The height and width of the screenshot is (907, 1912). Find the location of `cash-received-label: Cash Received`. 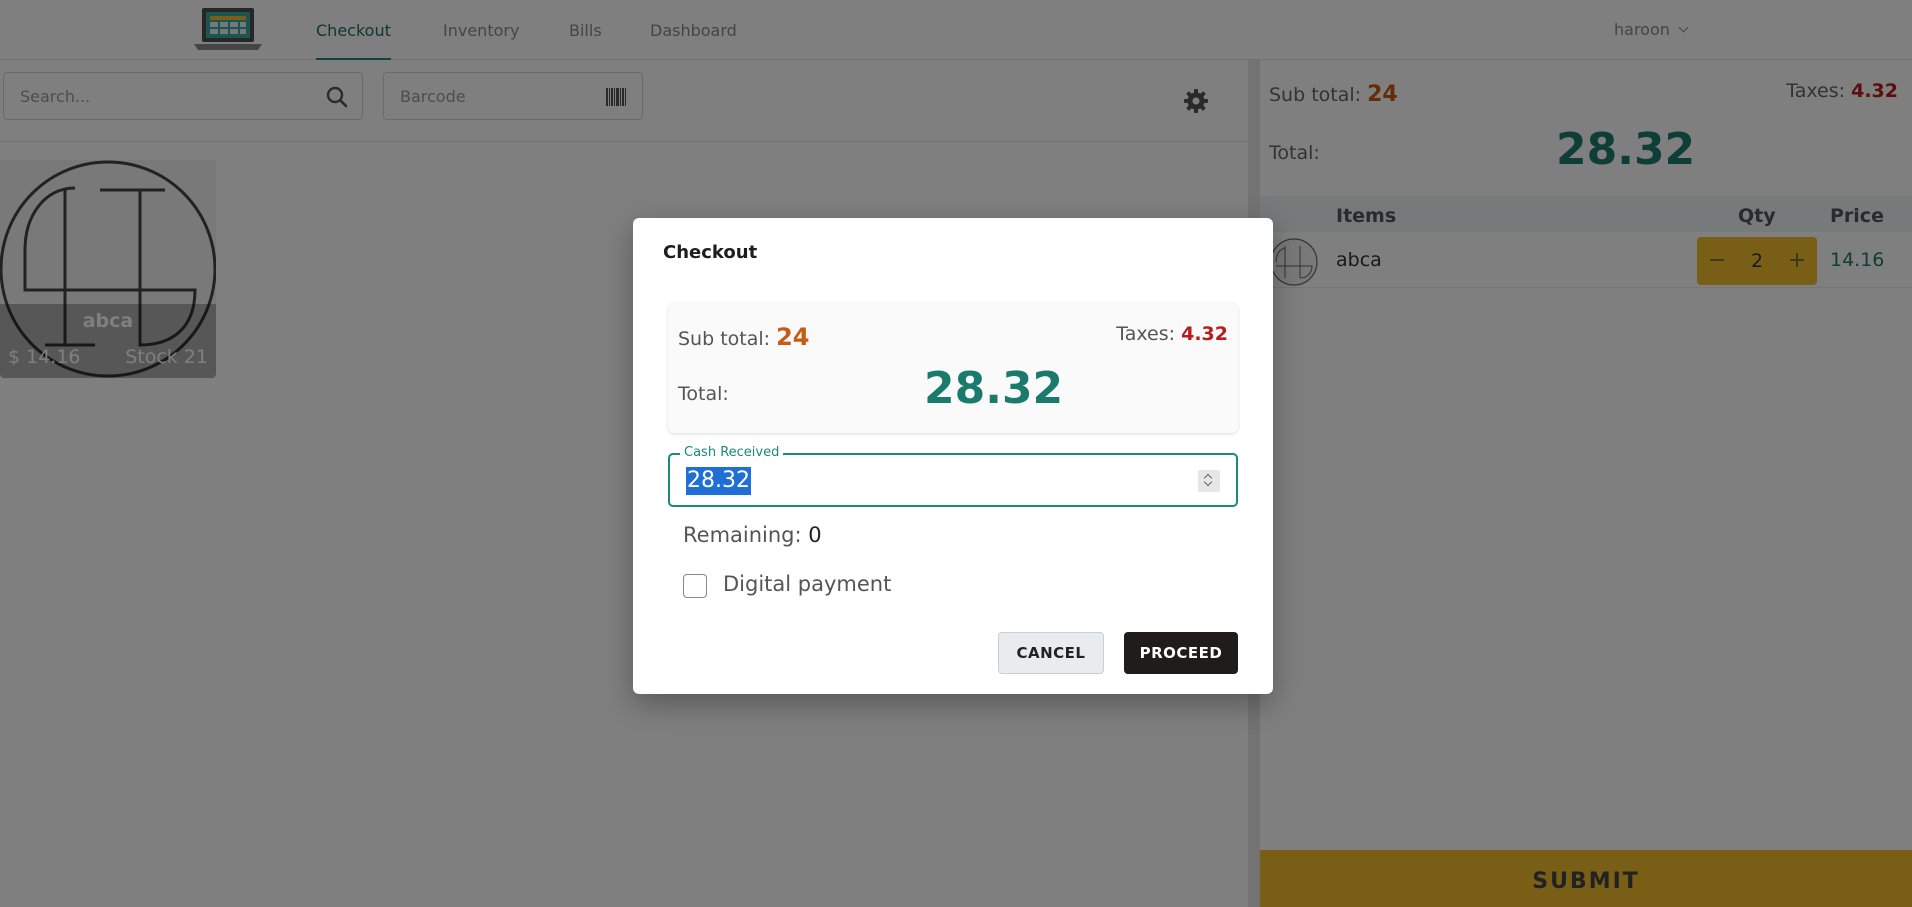

cash-received-label: Cash Received is located at coordinates (732, 452).